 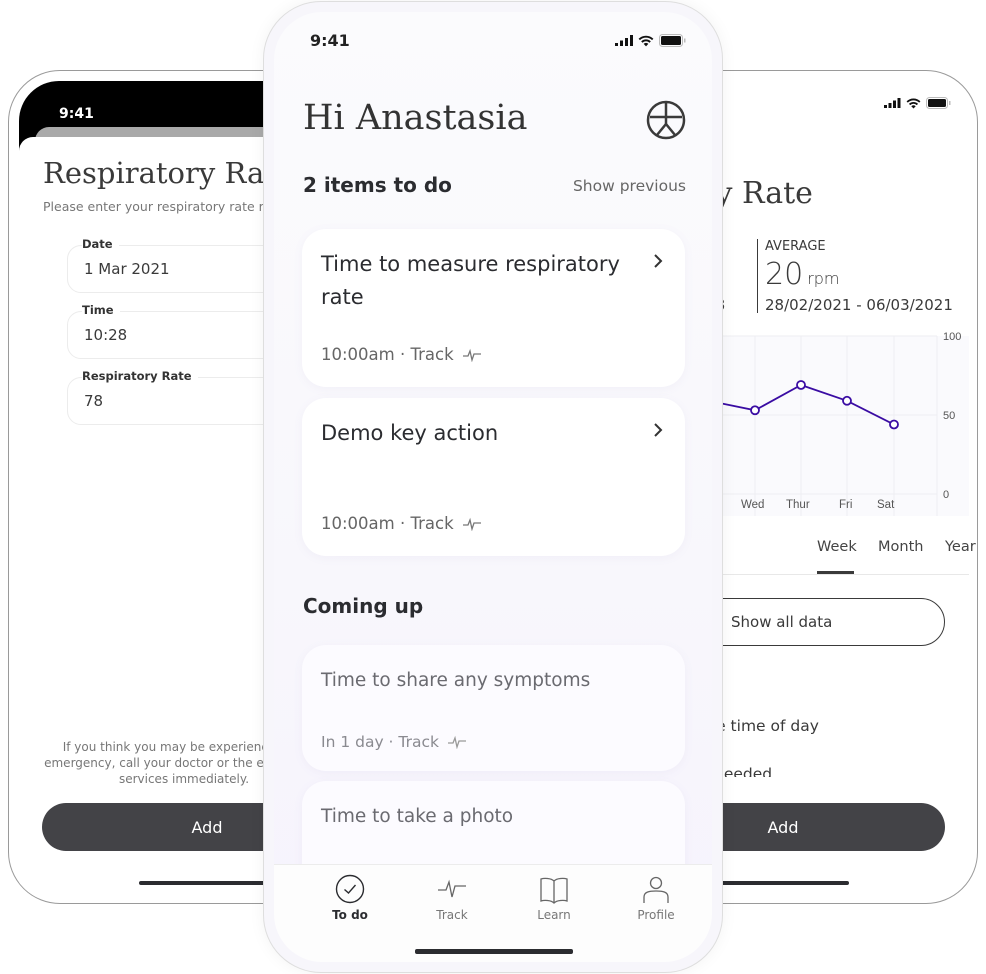 I want to click on time-field-value: 10:28, so click(x=105, y=335).